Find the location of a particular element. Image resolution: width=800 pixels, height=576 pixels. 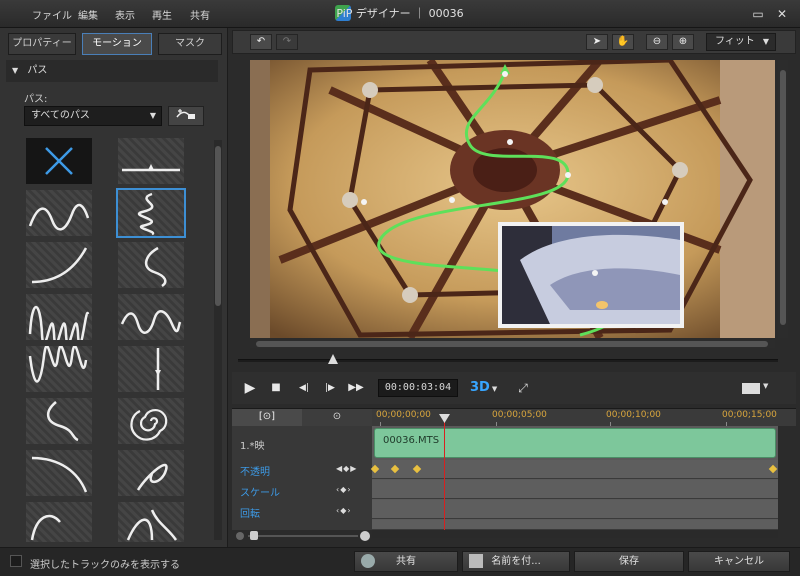

timeline-zoom-slider is located at coordinates (303, 536).